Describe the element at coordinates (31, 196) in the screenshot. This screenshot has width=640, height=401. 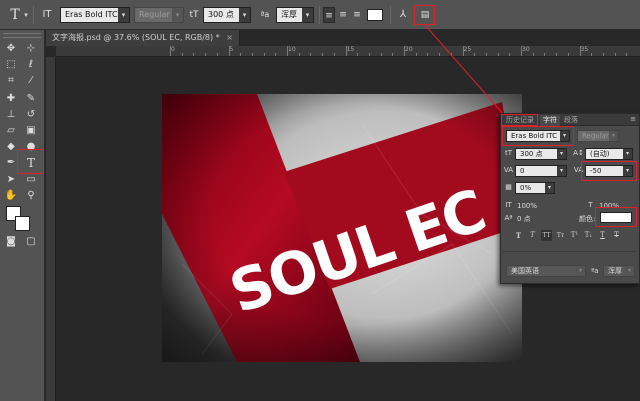
I see `zoom-tool-icon: ⚲` at that location.